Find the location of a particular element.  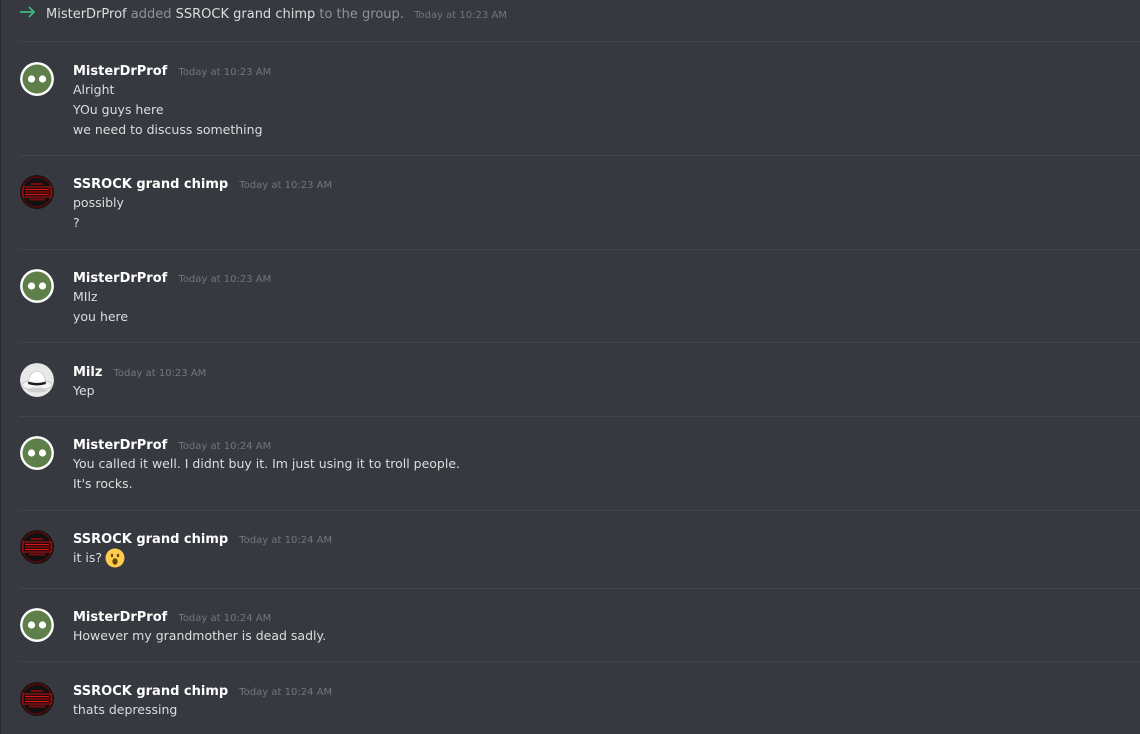

message-text: we need to discuss something is located at coordinates (168, 129).